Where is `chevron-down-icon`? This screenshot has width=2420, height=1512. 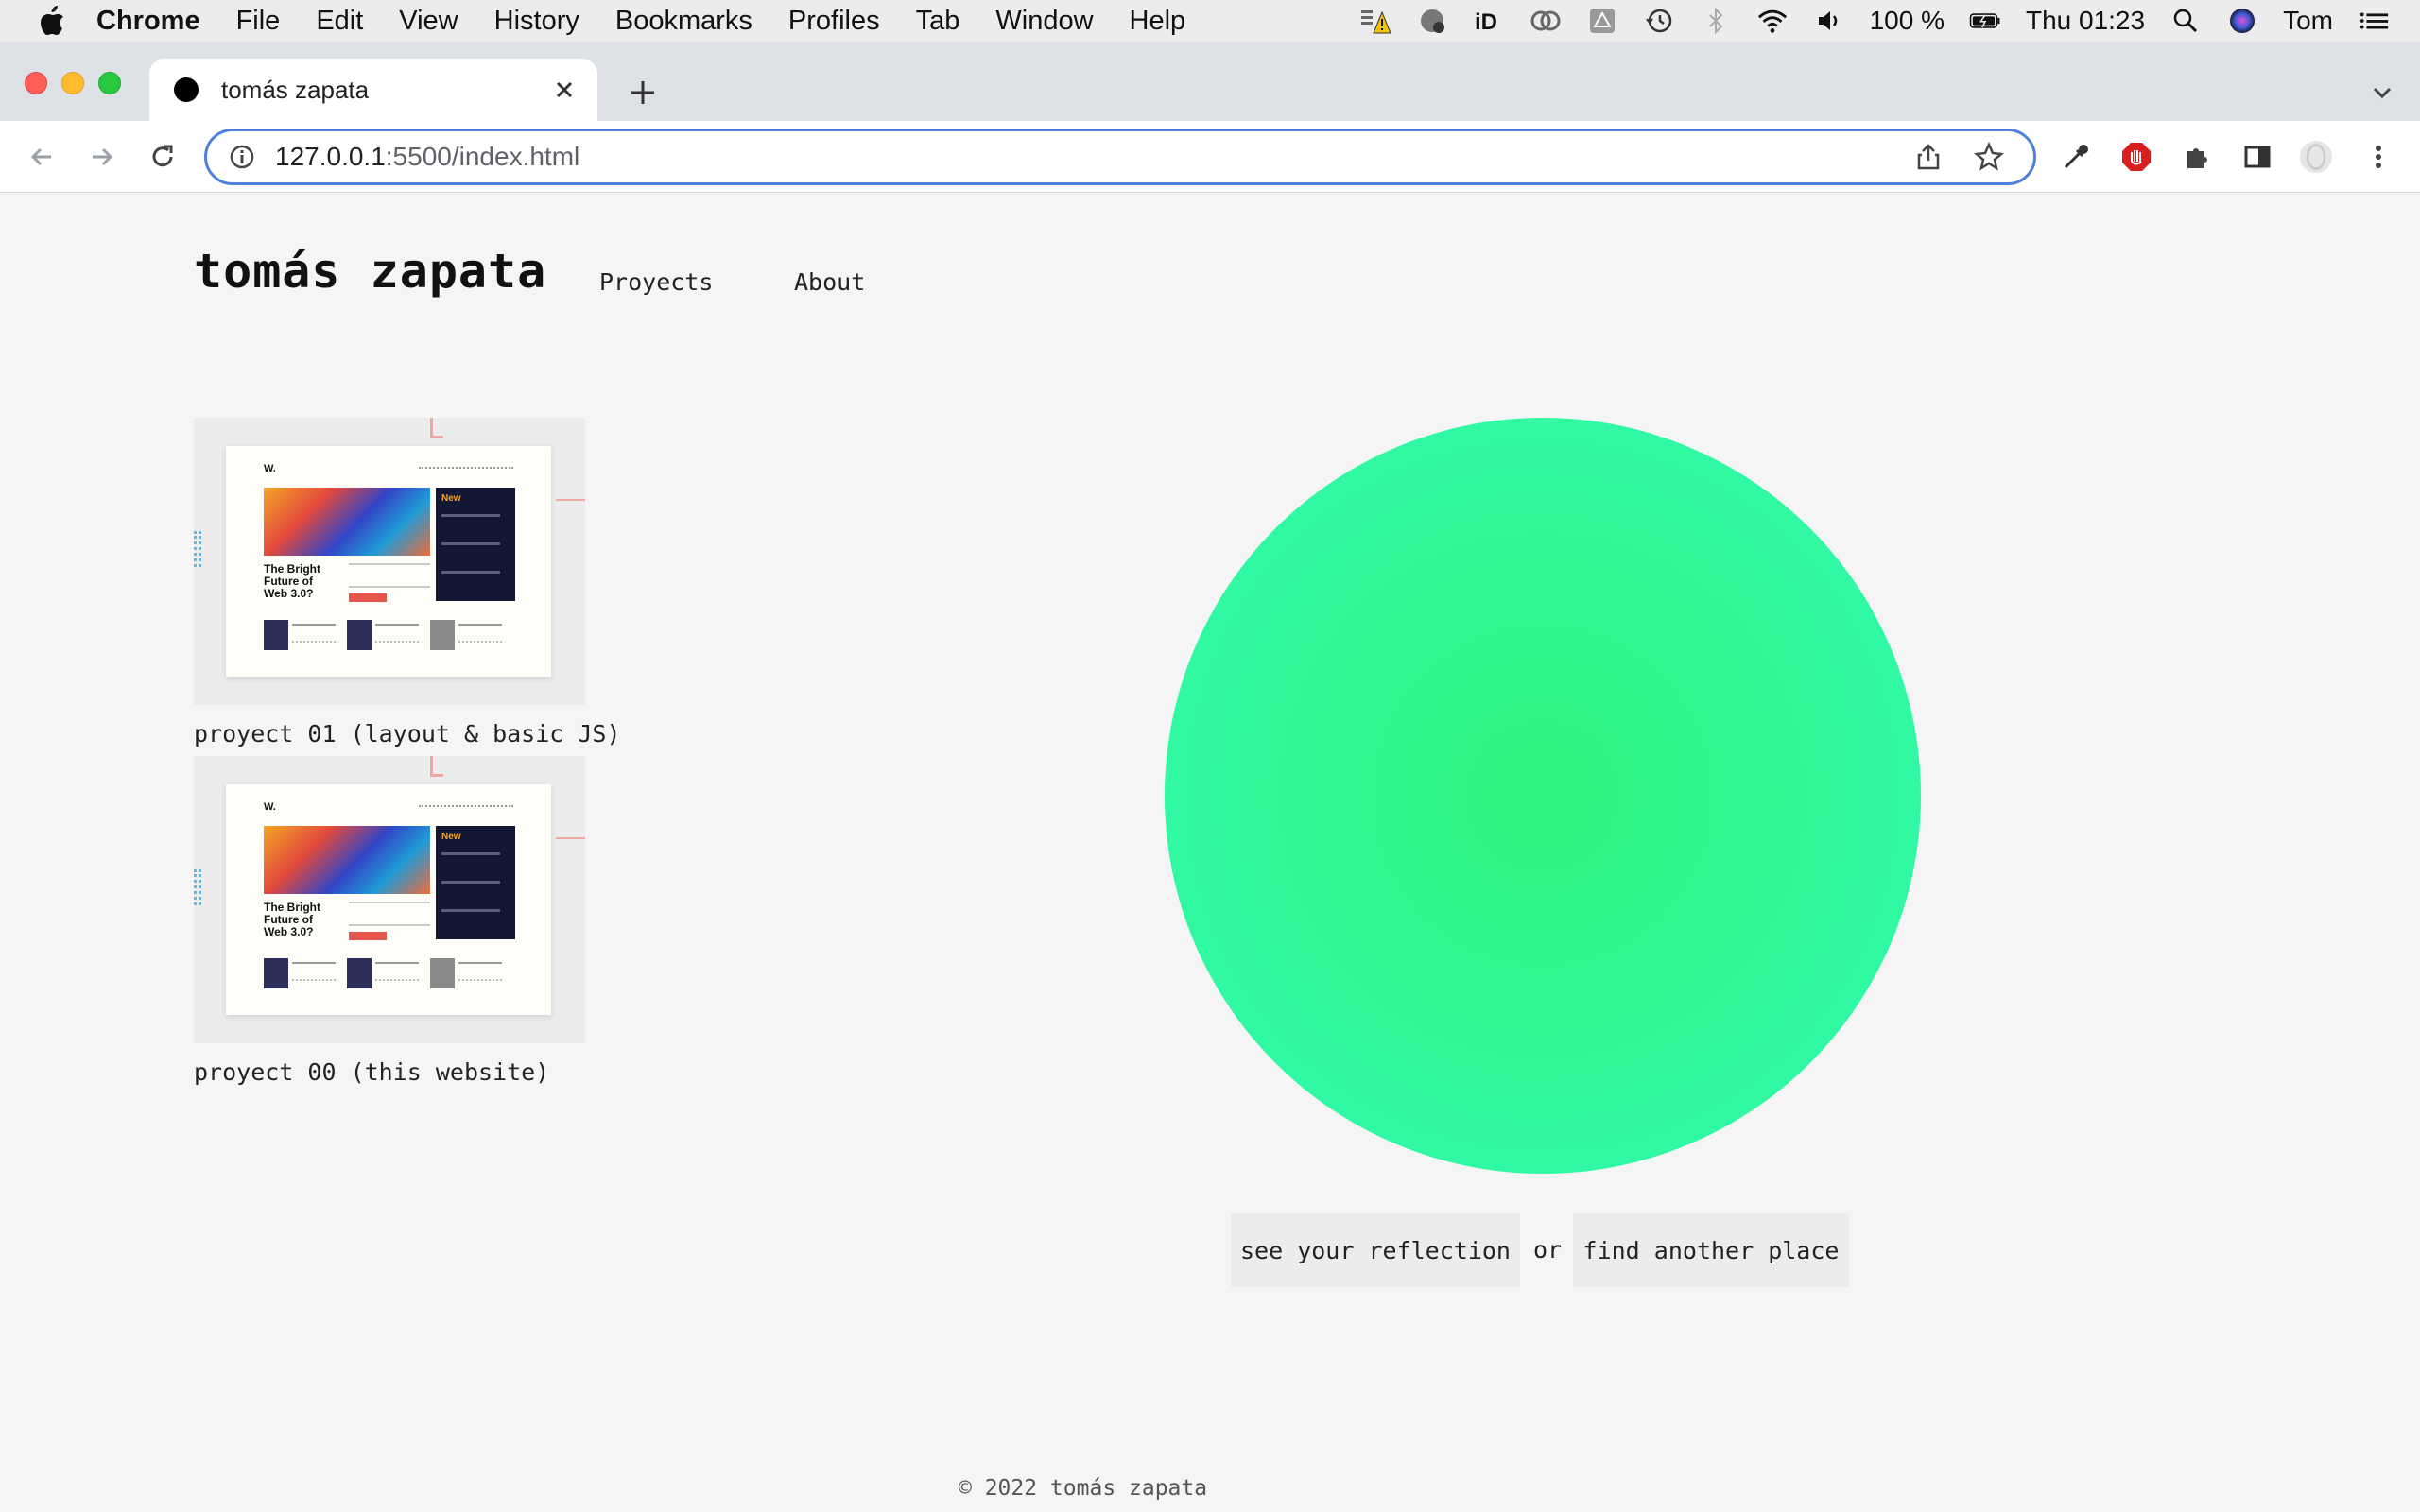 chevron-down-icon is located at coordinates (2382, 92).